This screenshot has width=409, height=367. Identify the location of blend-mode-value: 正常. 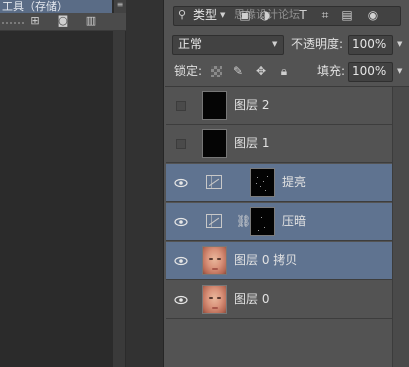
(190, 44).